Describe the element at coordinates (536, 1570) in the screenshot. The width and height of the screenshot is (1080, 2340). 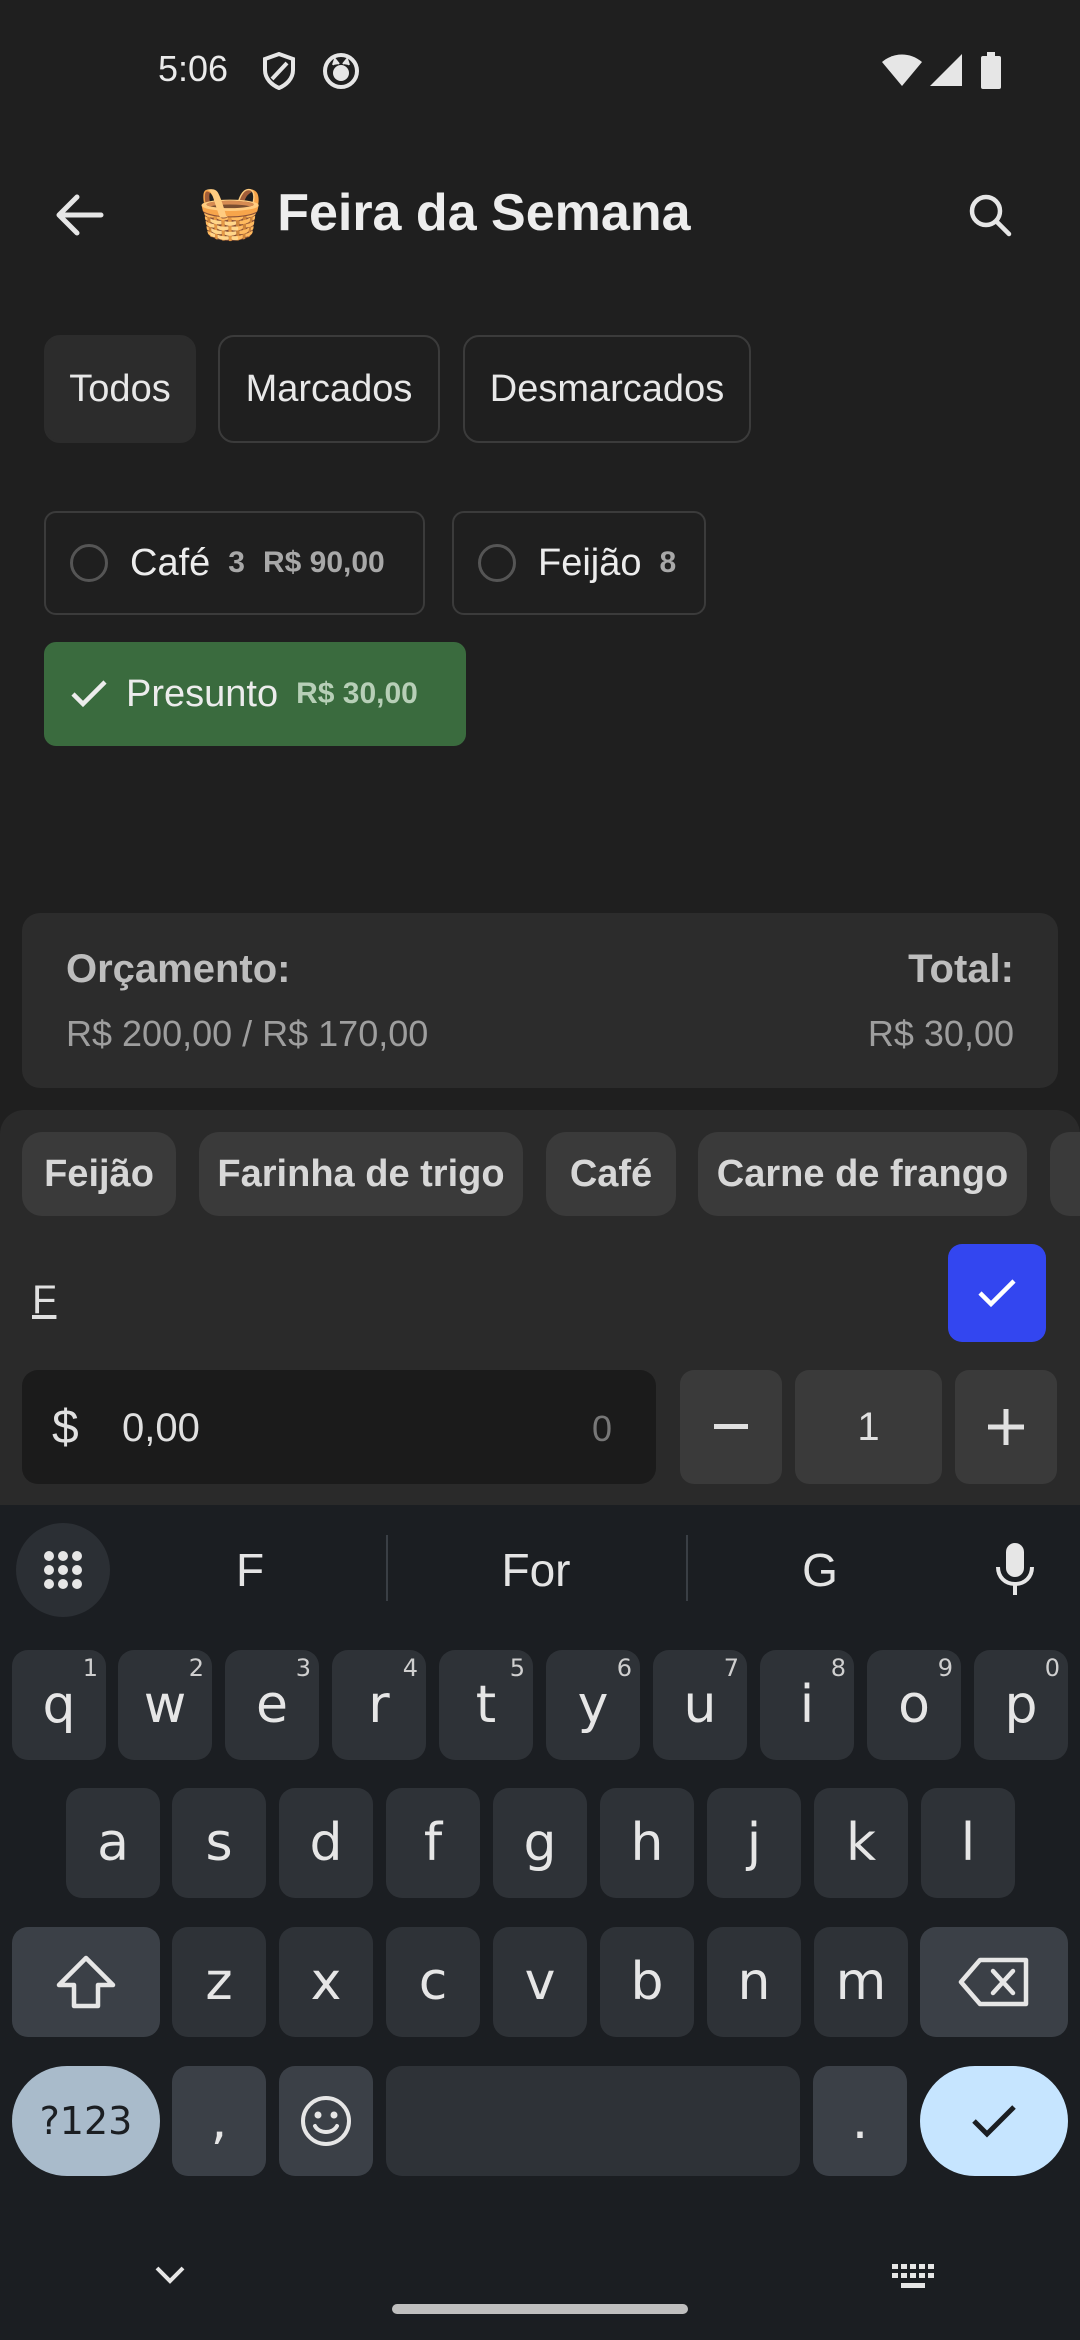
I see `keyboard-suggestion: For` at that location.